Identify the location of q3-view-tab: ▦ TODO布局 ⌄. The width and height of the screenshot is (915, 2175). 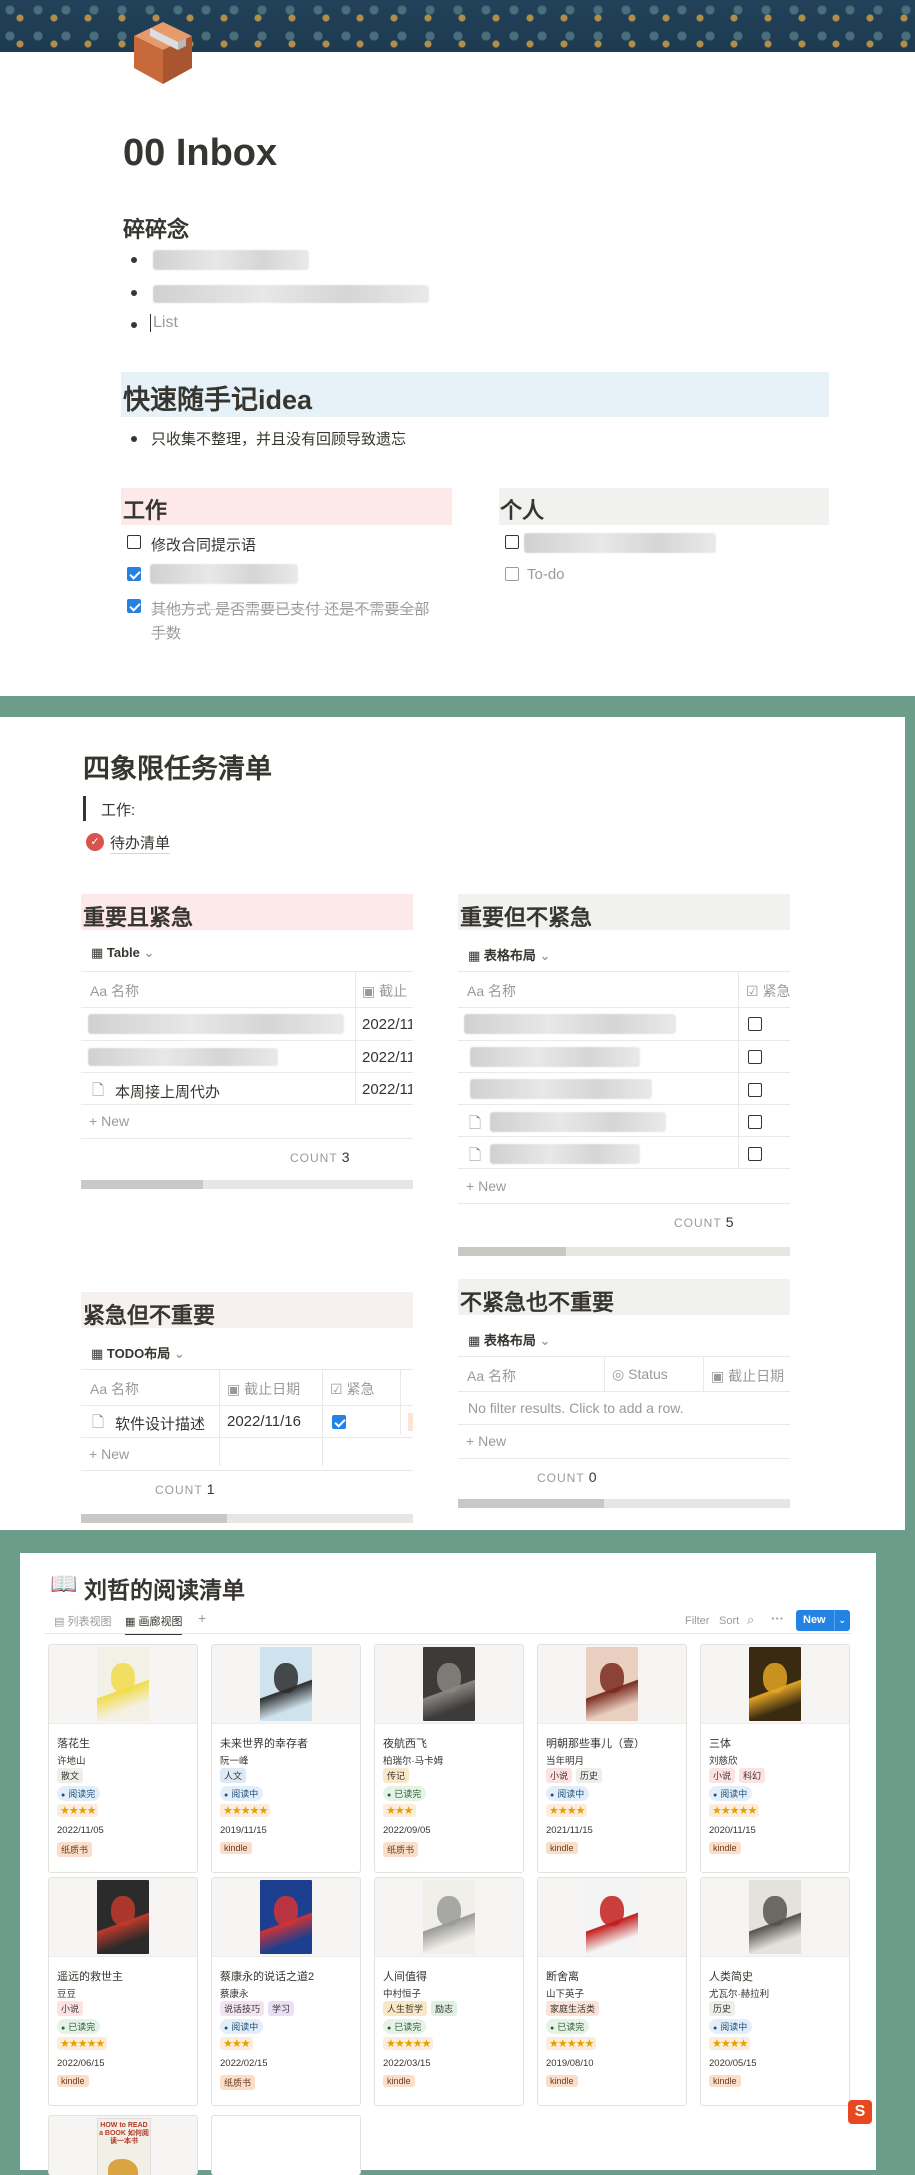
(138, 1352).